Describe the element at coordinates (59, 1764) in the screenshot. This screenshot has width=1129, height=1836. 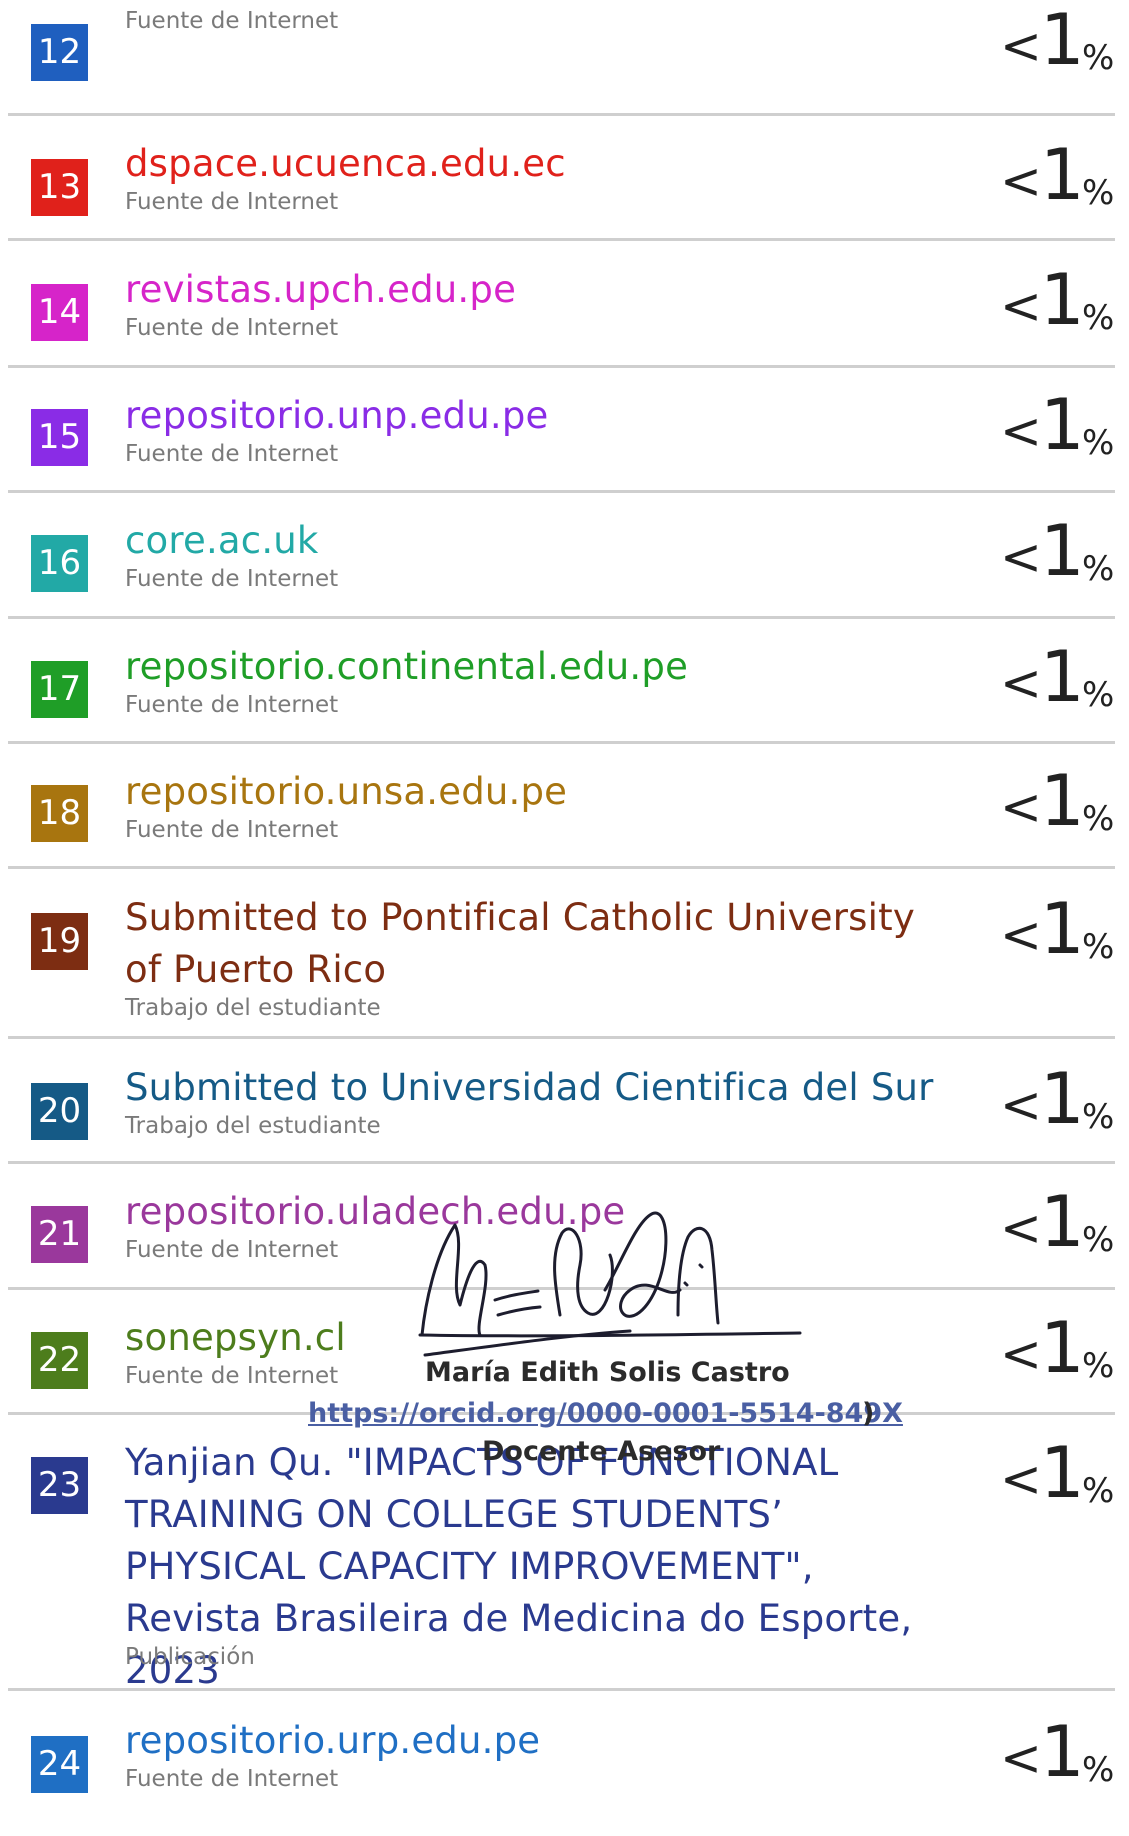
I see `source-number-badge: 24` at that location.